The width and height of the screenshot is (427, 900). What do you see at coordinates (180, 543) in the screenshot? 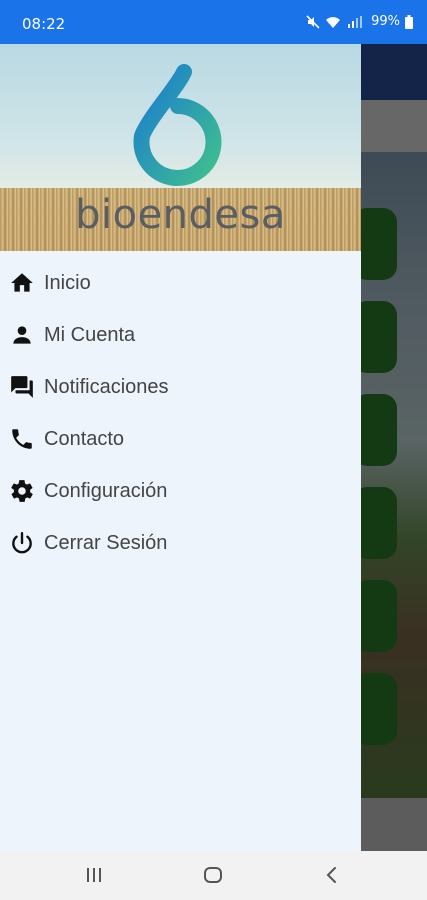
I see `menu-item-cerrar-sesion: Cerrar Sesión` at bounding box center [180, 543].